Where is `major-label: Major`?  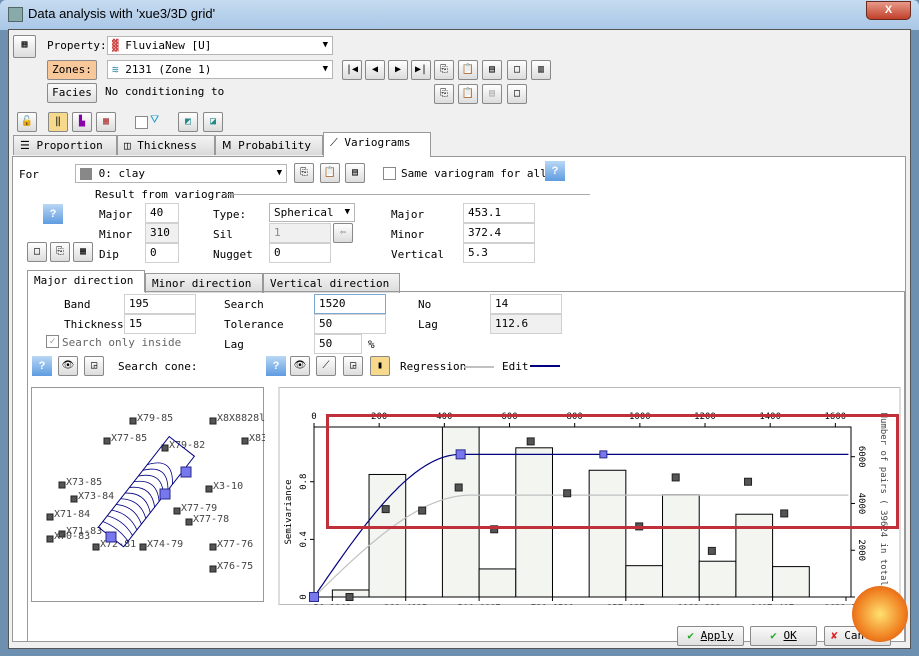 major-label: Major is located at coordinates (116, 214).